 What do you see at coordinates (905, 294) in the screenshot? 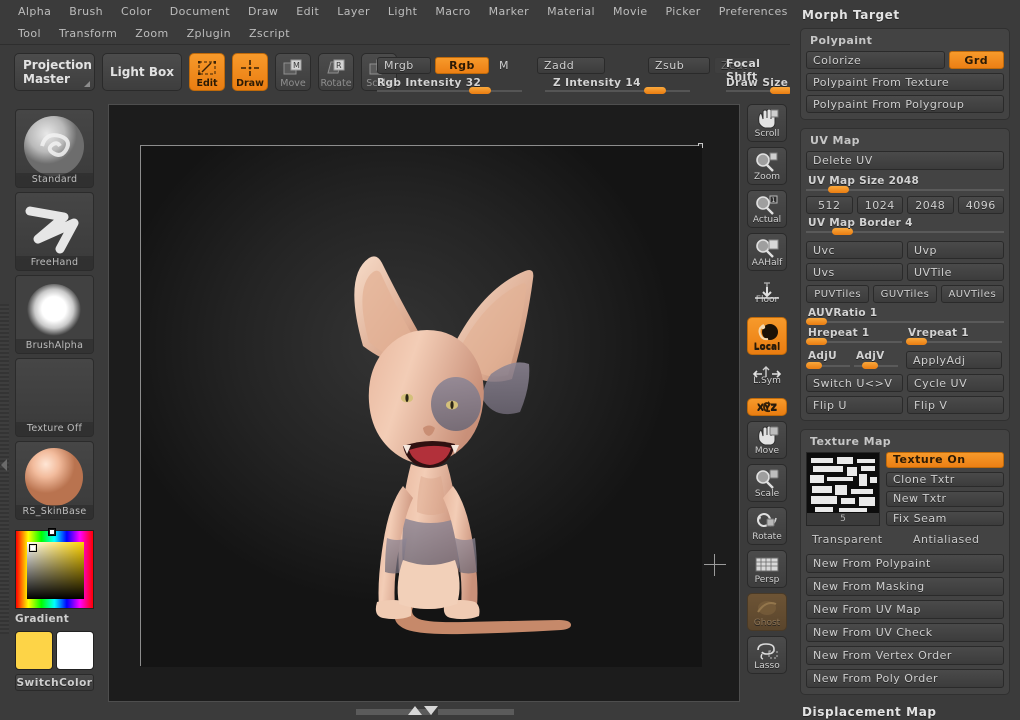
I see `guvtiles-button: GUVTiles` at bounding box center [905, 294].